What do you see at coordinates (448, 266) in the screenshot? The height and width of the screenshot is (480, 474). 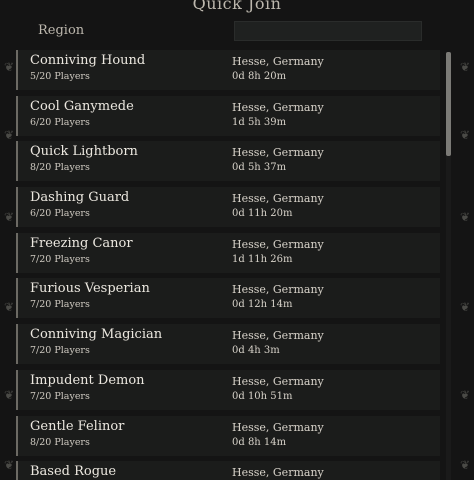 I see `server-list-scrollbar` at bounding box center [448, 266].